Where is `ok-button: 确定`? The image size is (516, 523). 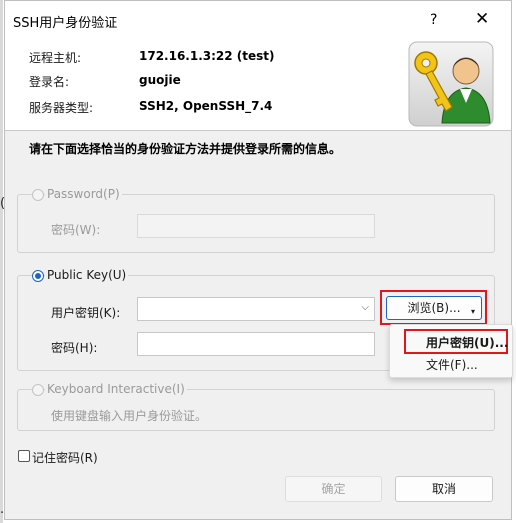
ok-button: 确定 is located at coordinates (333, 489).